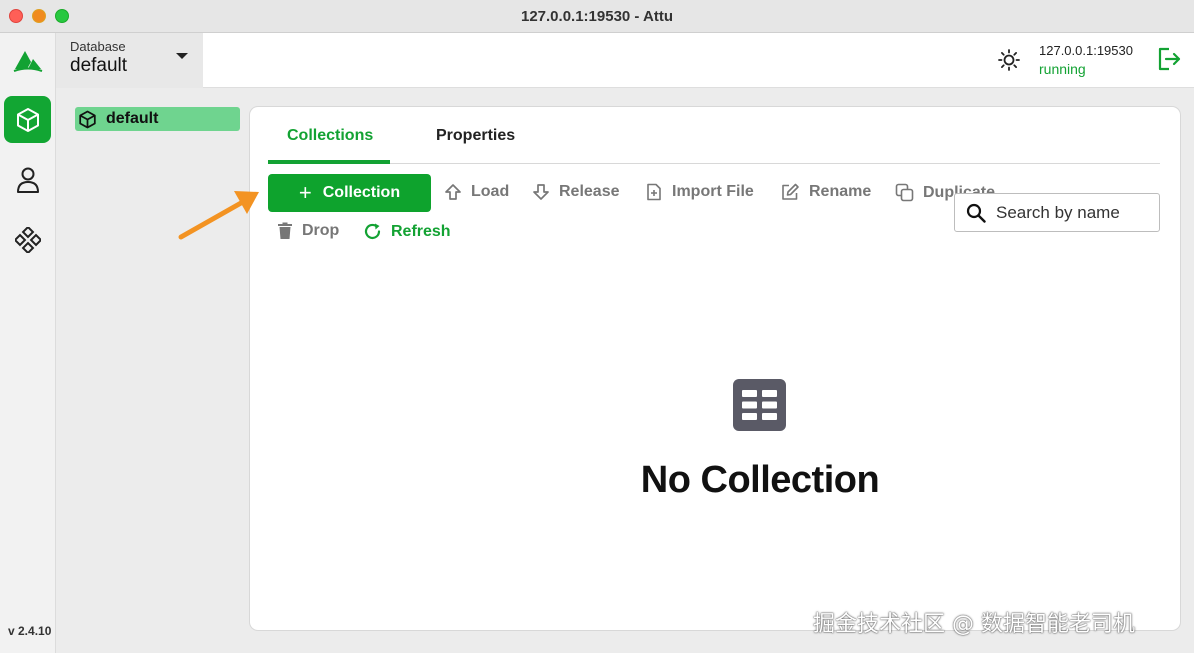 The width and height of the screenshot is (1194, 653). Describe the element at coordinates (182, 56) in the screenshot. I see `caret-down-icon` at that location.